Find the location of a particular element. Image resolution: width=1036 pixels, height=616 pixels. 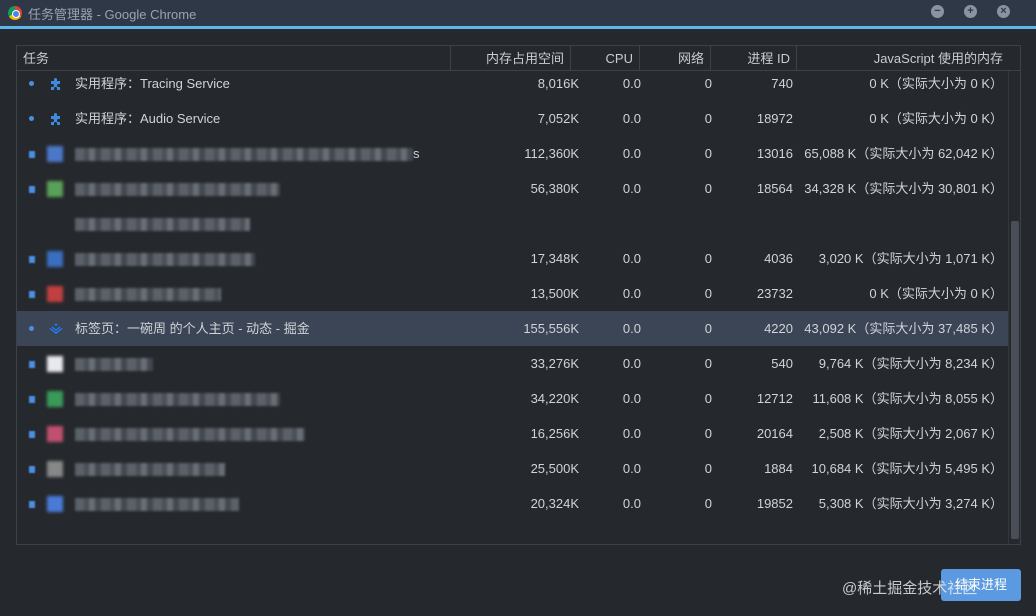

table-row: 56,380K 0.0 0 18564 34,328 K（实际大小为 30,801 K） is located at coordinates (513, 188).